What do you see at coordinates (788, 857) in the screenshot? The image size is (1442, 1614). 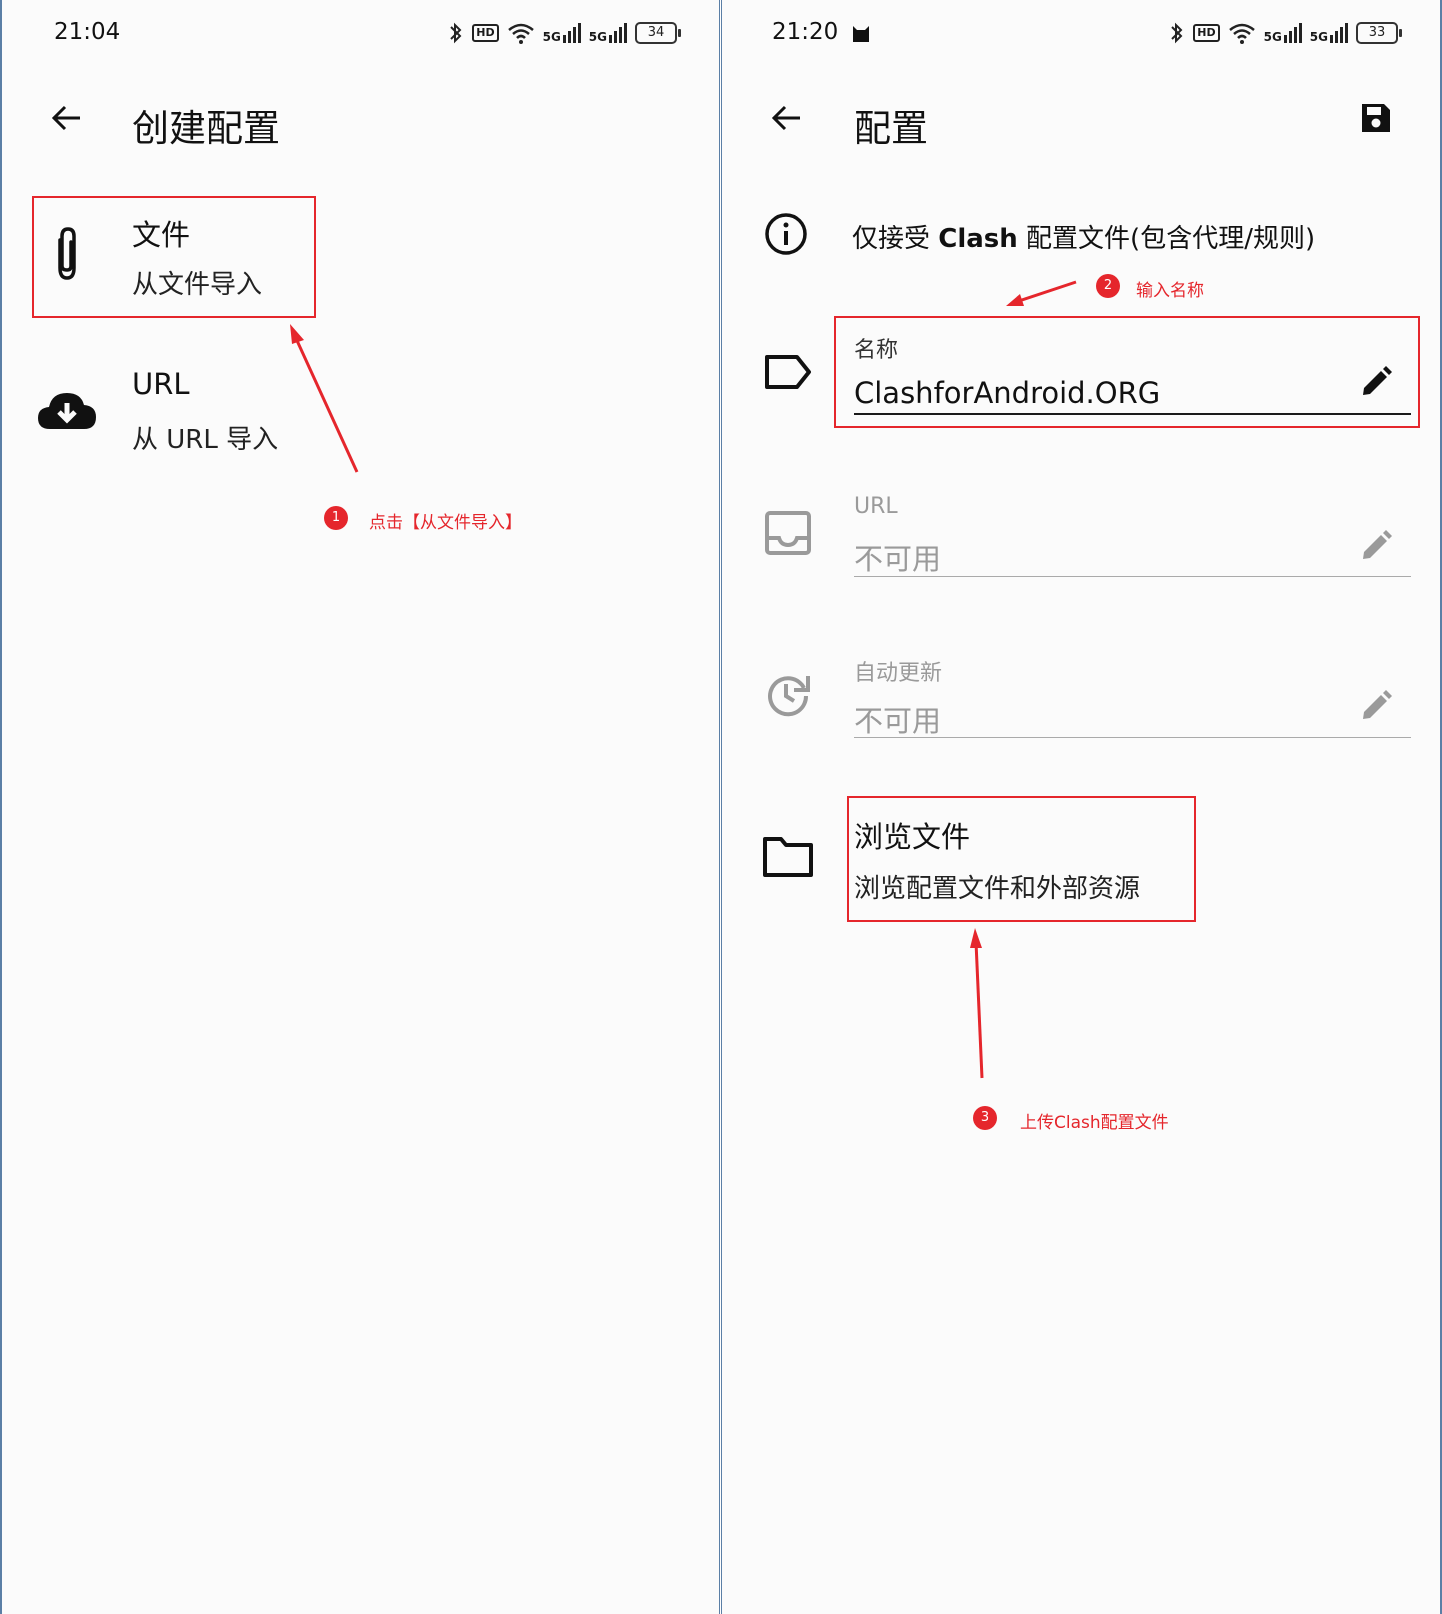 I see `folder-icon` at bounding box center [788, 857].